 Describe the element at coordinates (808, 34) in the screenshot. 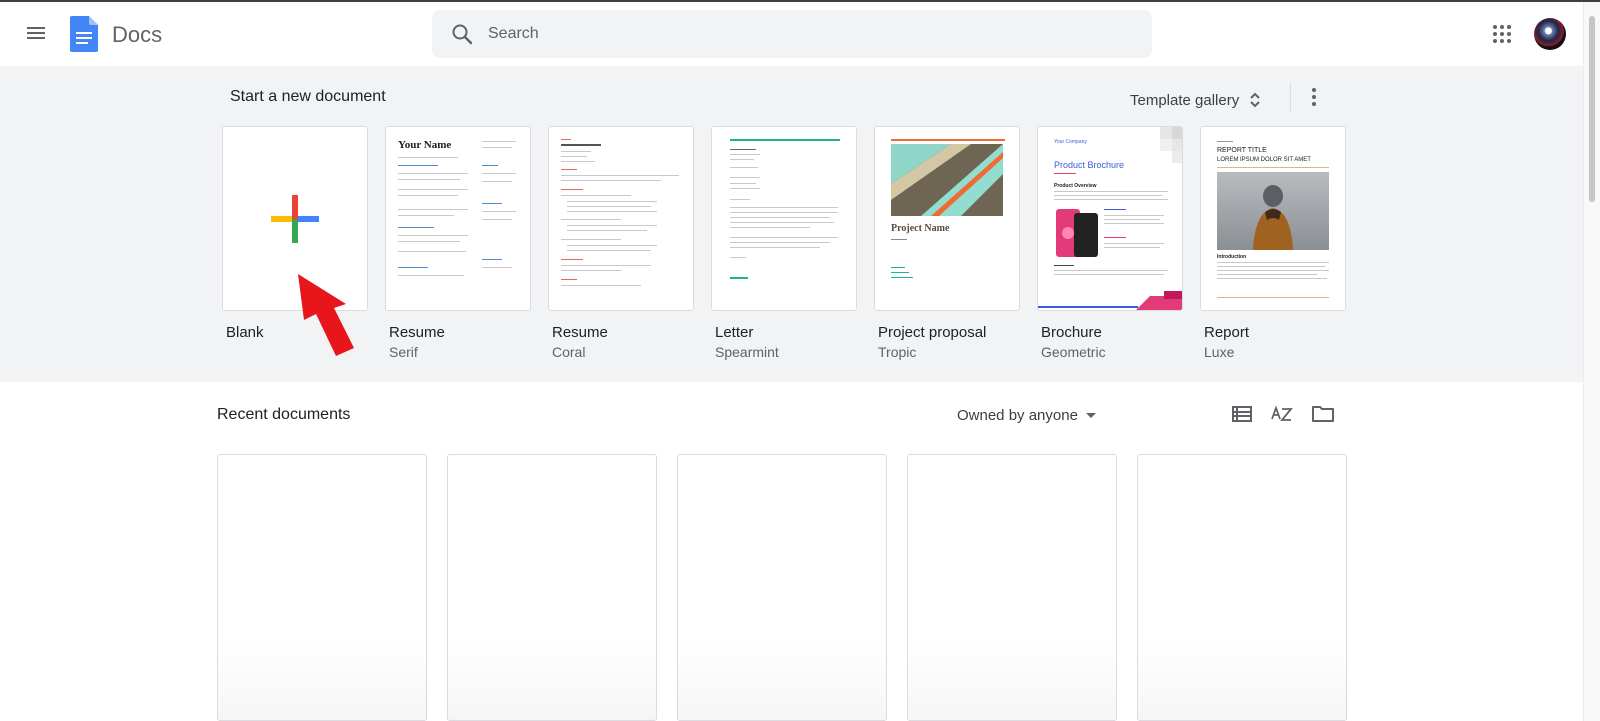

I see `search-input` at that location.